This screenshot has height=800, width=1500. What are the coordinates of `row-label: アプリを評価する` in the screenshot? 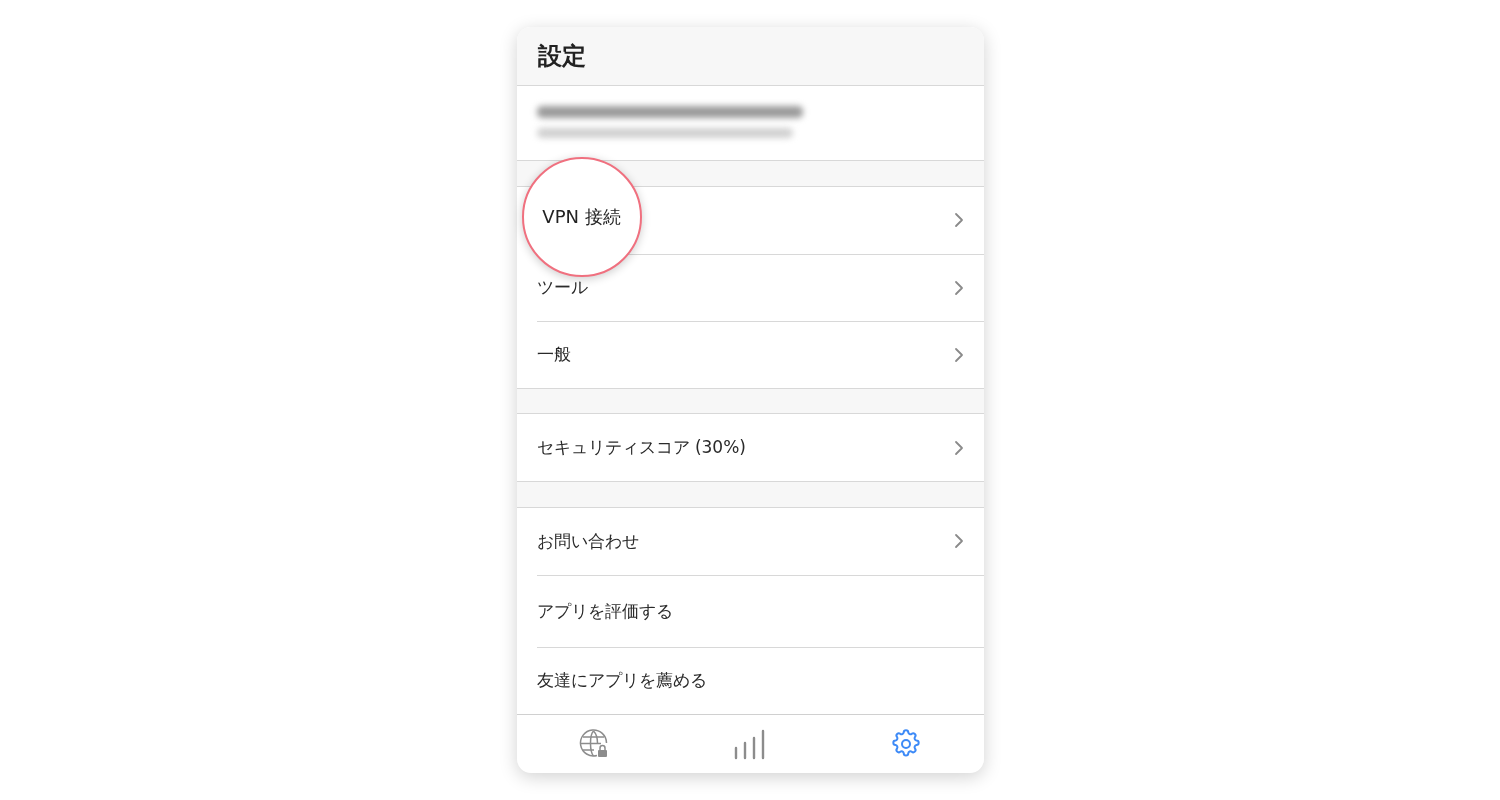 It's located at (604, 611).